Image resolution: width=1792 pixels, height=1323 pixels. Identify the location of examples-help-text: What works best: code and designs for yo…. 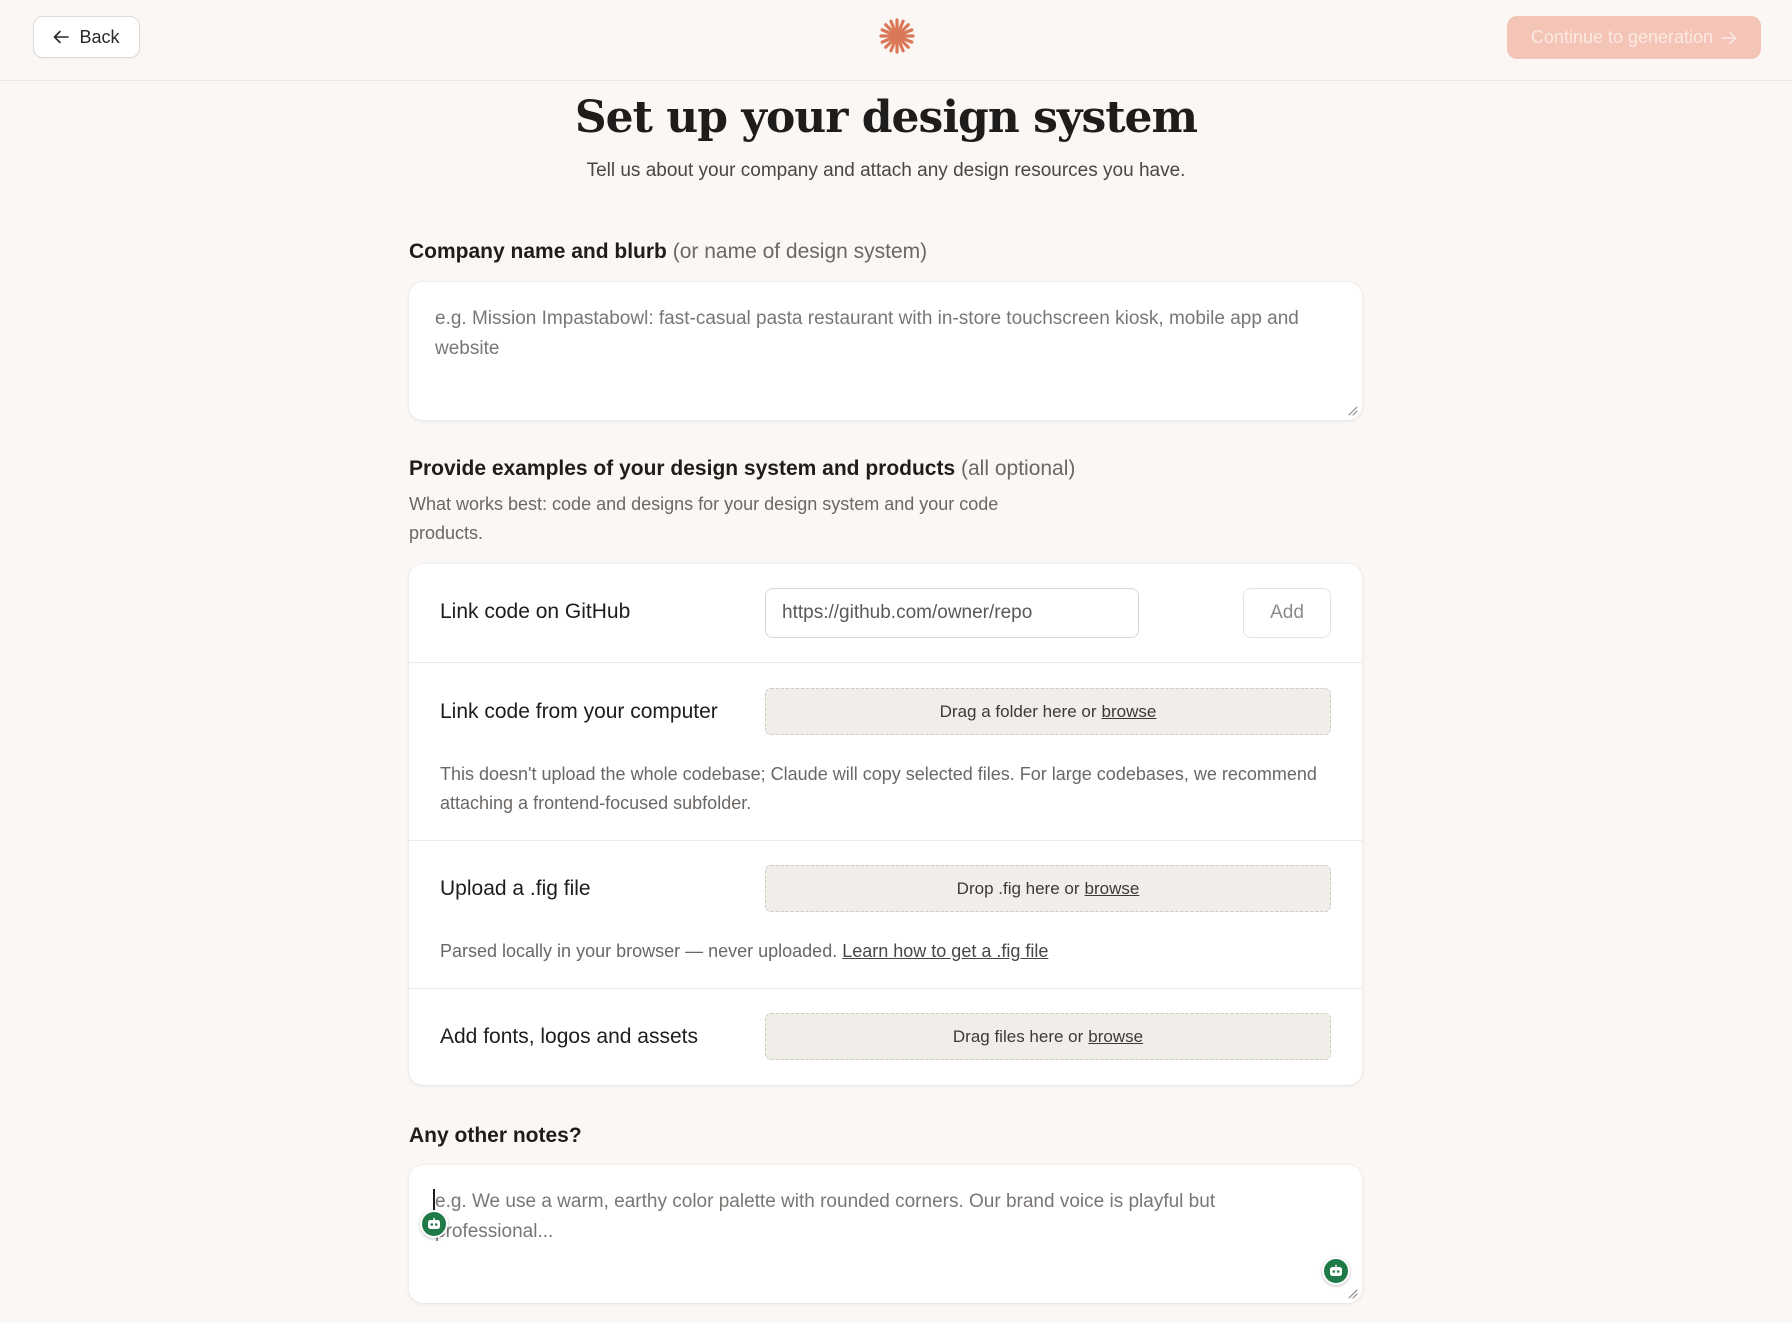
(704, 518).